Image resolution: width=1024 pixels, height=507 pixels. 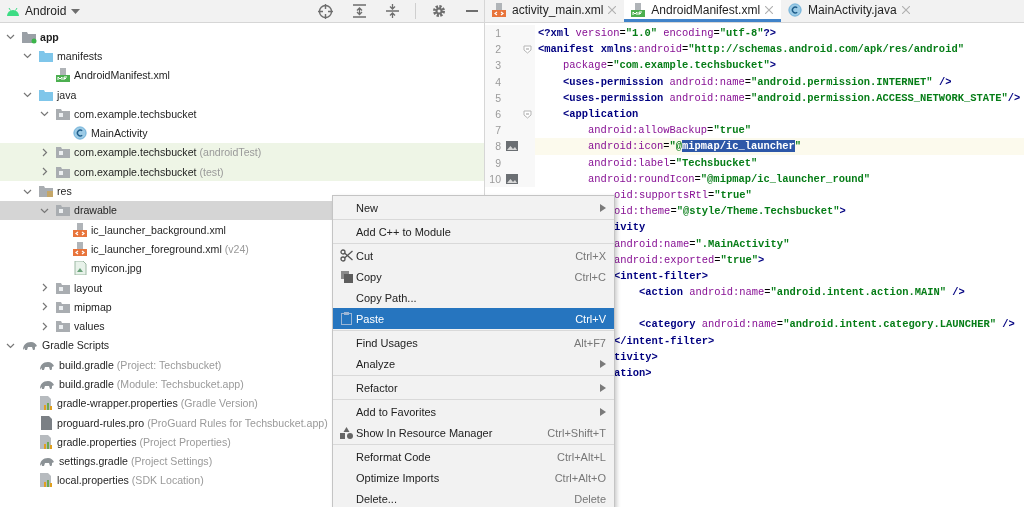 I want to click on tree-item: app, so click(x=242, y=37).